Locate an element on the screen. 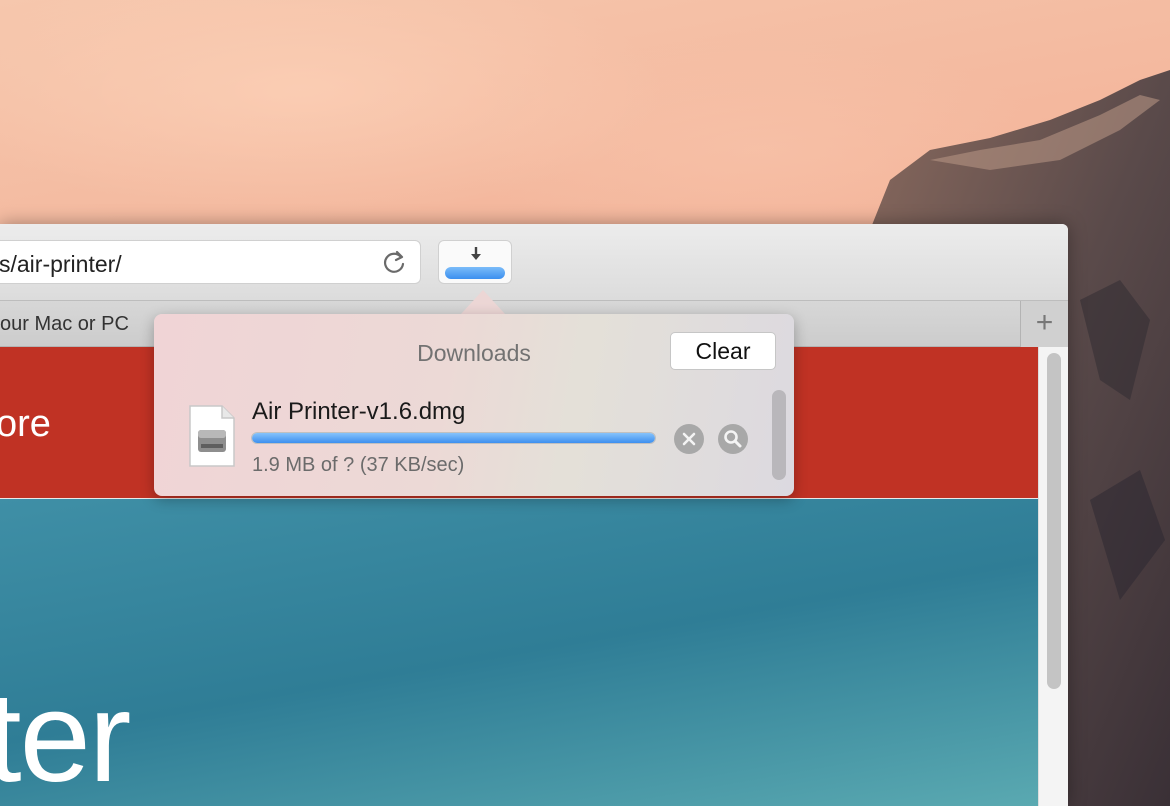 The height and width of the screenshot is (806, 1170). downloads-button is located at coordinates (475, 262).